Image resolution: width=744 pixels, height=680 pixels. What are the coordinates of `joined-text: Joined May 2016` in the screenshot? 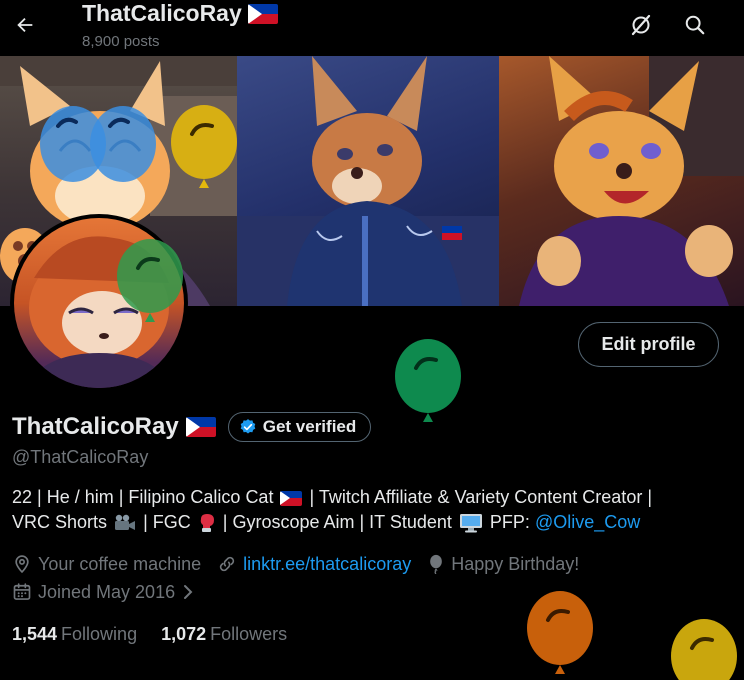 It's located at (107, 591).